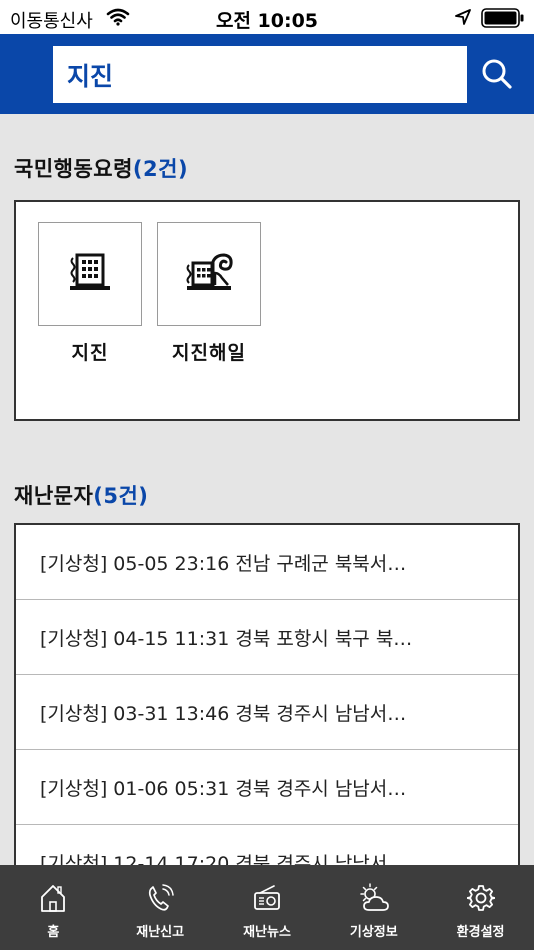 This screenshot has height=950, width=534. I want to click on building-icon, so click(90, 274).